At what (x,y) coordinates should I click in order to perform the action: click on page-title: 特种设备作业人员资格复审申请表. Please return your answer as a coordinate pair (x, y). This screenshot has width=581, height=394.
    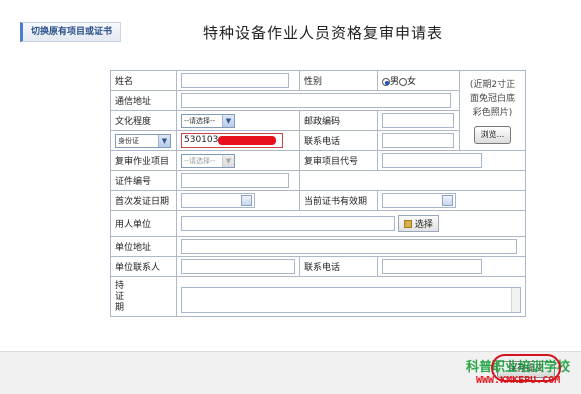
    Looking at the image, I should click on (323, 33).